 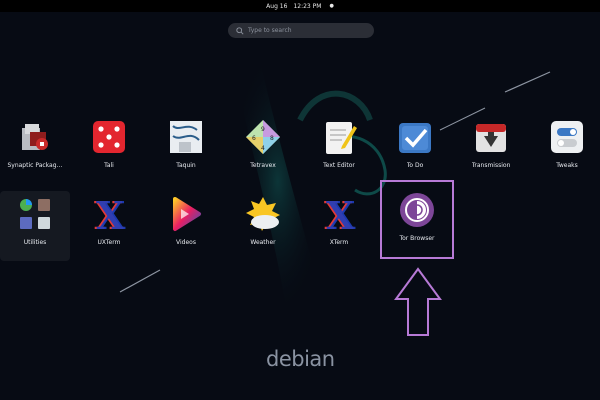 What do you see at coordinates (415, 165) in the screenshot?
I see `app-label: To Do` at bounding box center [415, 165].